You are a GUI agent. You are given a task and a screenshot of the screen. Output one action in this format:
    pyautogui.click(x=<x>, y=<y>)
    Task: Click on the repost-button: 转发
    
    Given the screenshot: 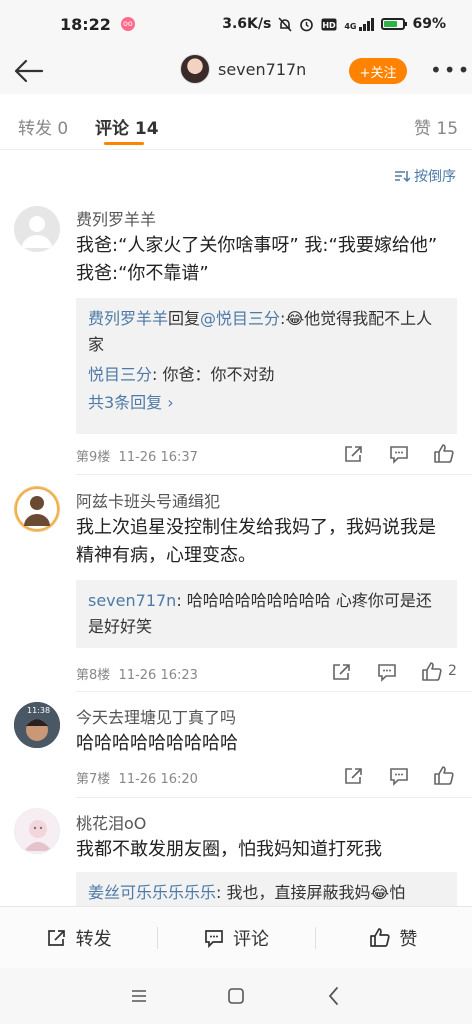 What is the action you would take?
    pyautogui.click(x=78, y=937)
    